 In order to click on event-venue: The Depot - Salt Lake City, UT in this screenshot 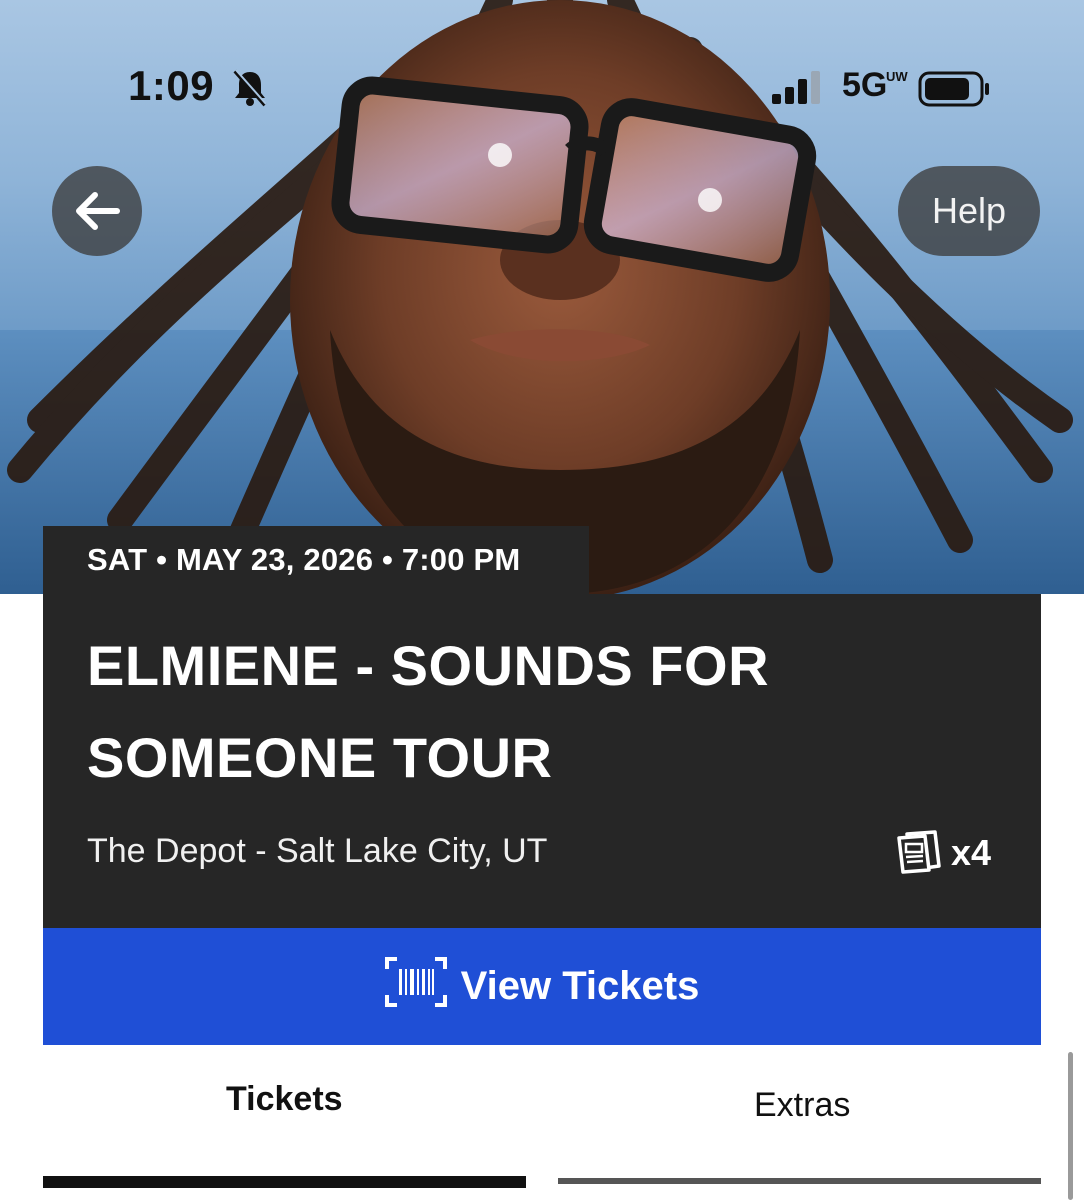, I will do `click(317, 851)`.